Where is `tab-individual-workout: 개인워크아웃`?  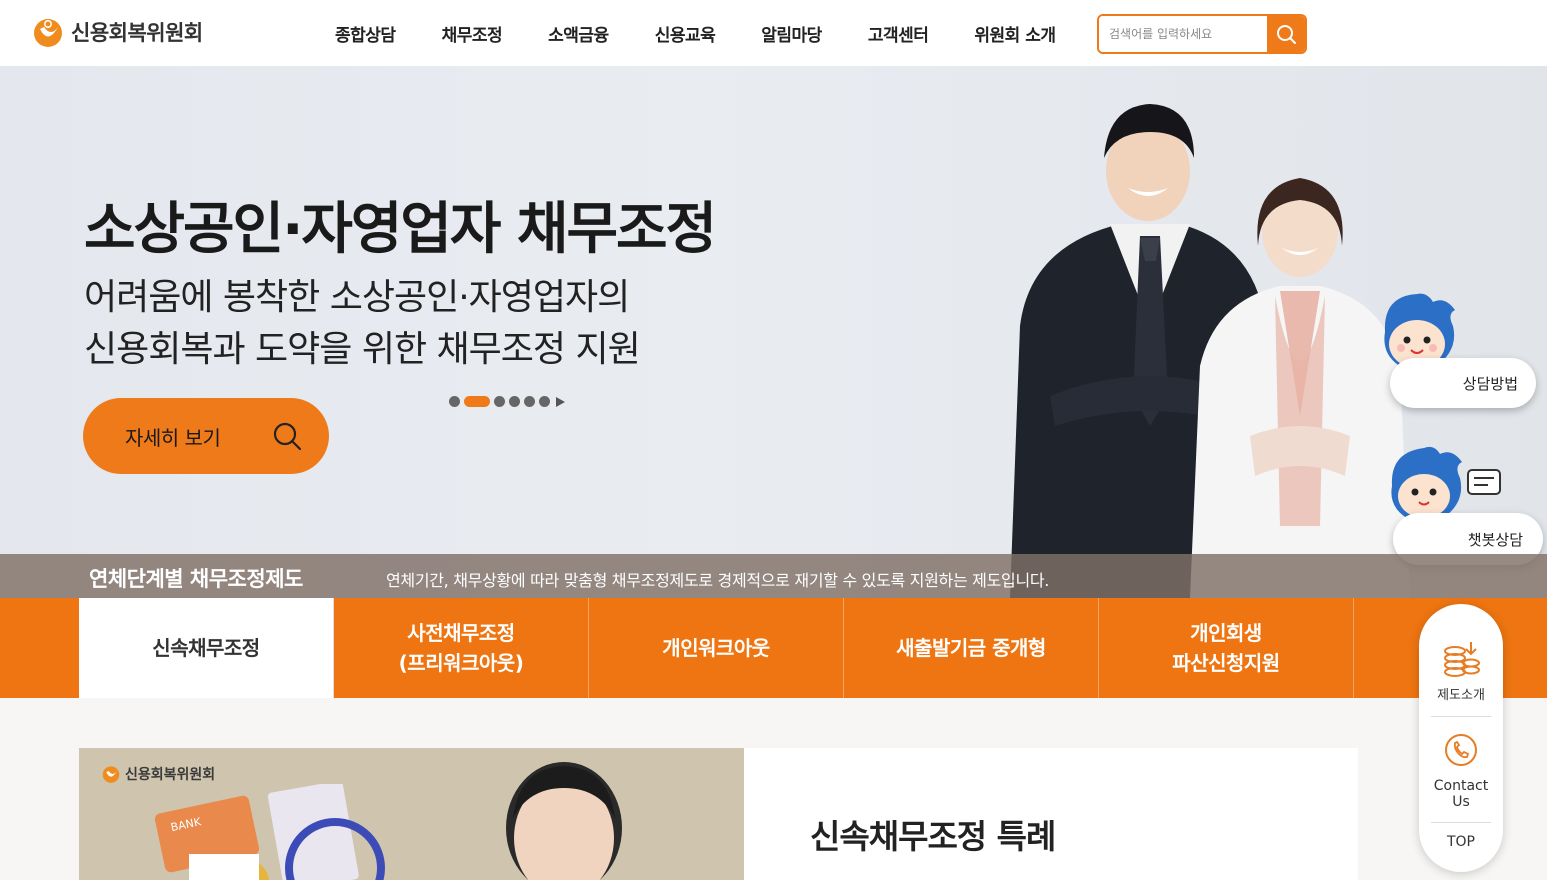
tab-individual-workout: 개인워크아웃 is located at coordinates (716, 648).